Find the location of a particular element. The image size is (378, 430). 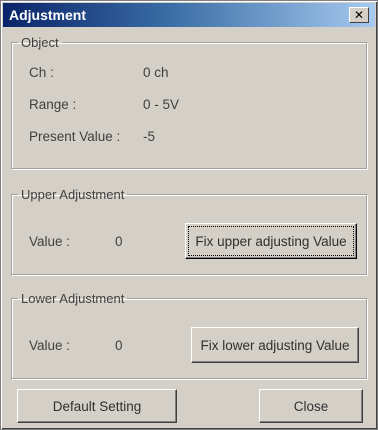

fix-lower-adjusting-value-button: Fix lower adjusting Value is located at coordinates (275, 345).